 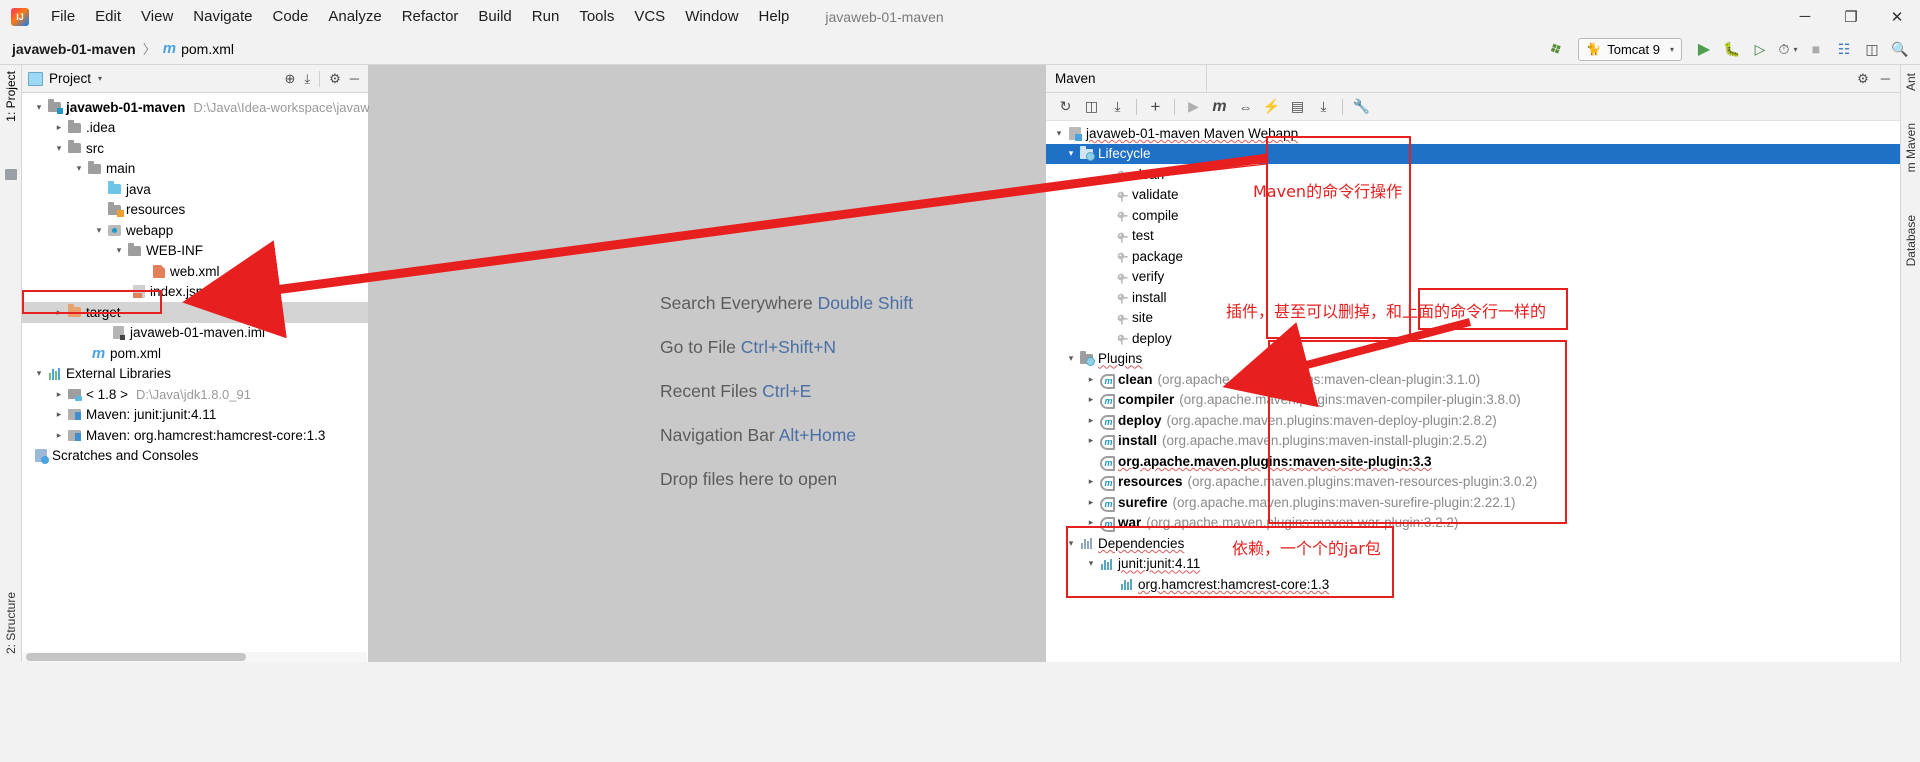 What do you see at coordinates (354, 78) in the screenshot?
I see `hide-panel-icon: ─` at bounding box center [354, 78].